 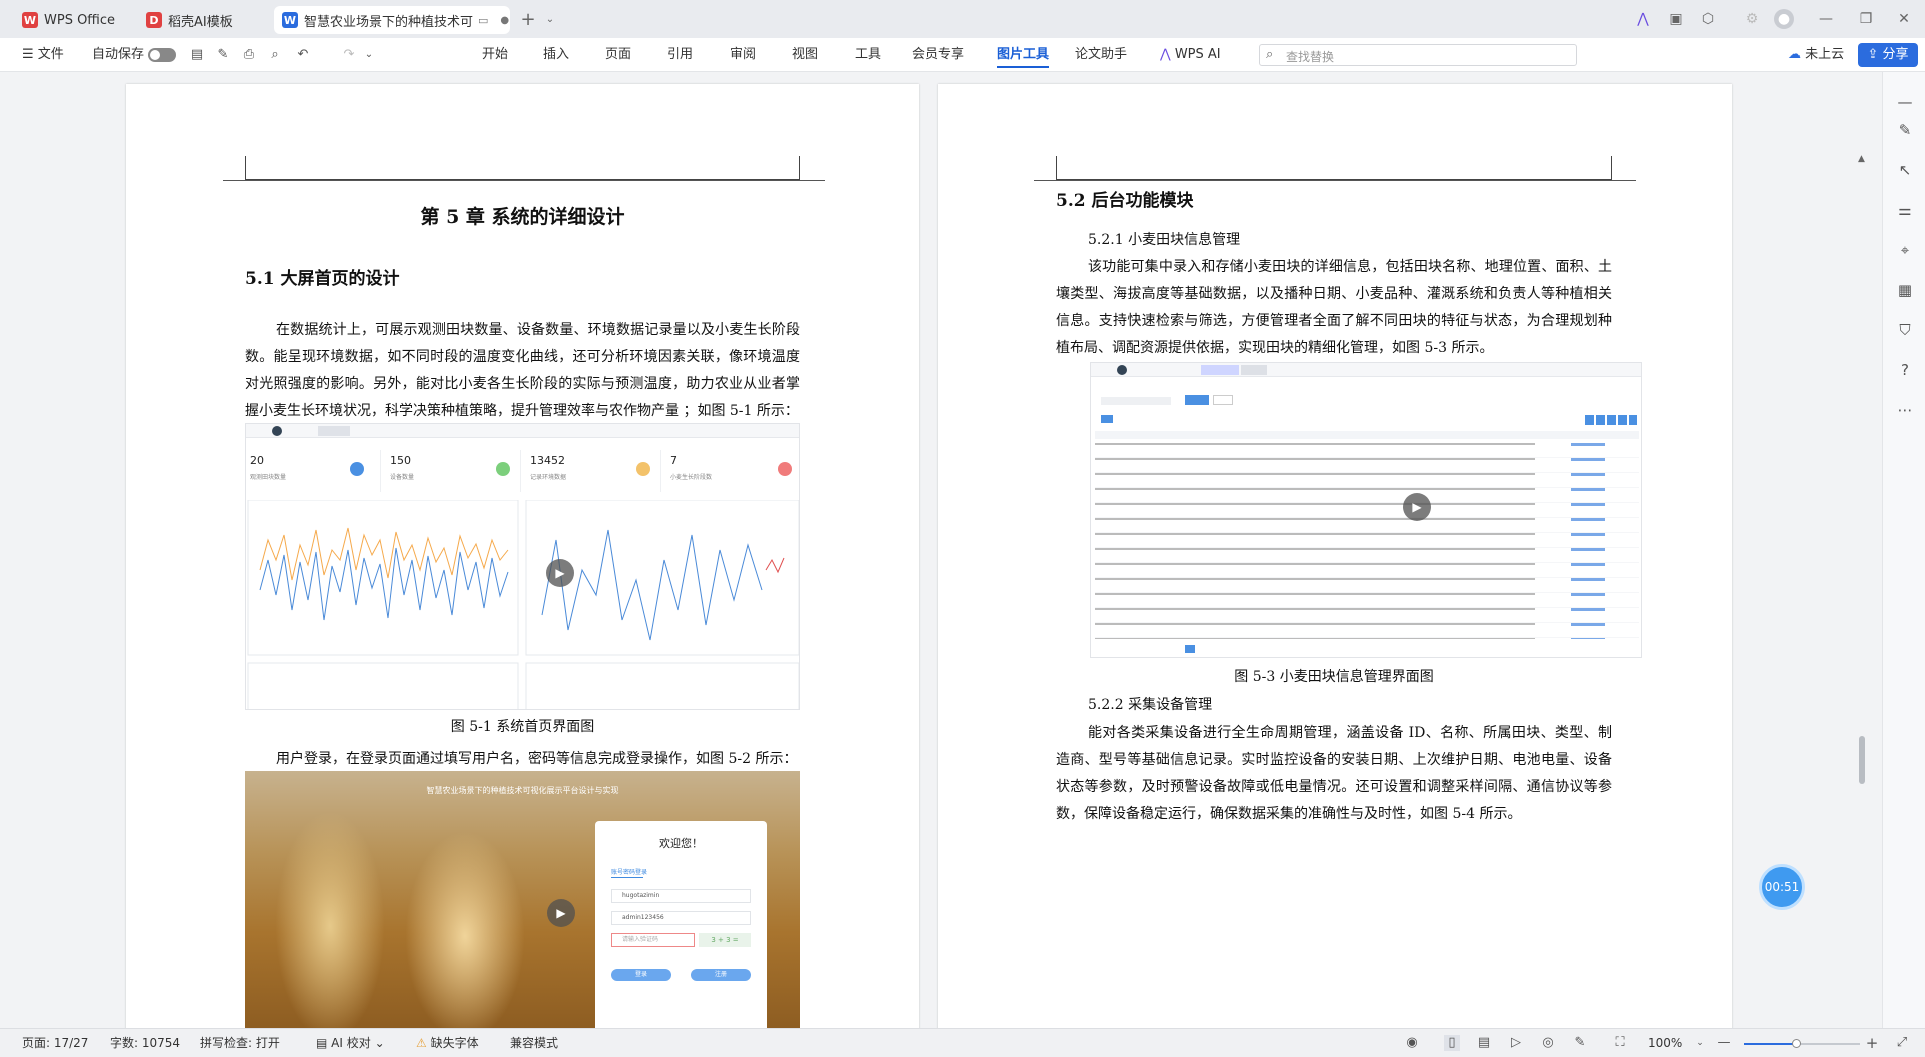 I want to click on menu-review: 审阅, so click(x=743, y=55).